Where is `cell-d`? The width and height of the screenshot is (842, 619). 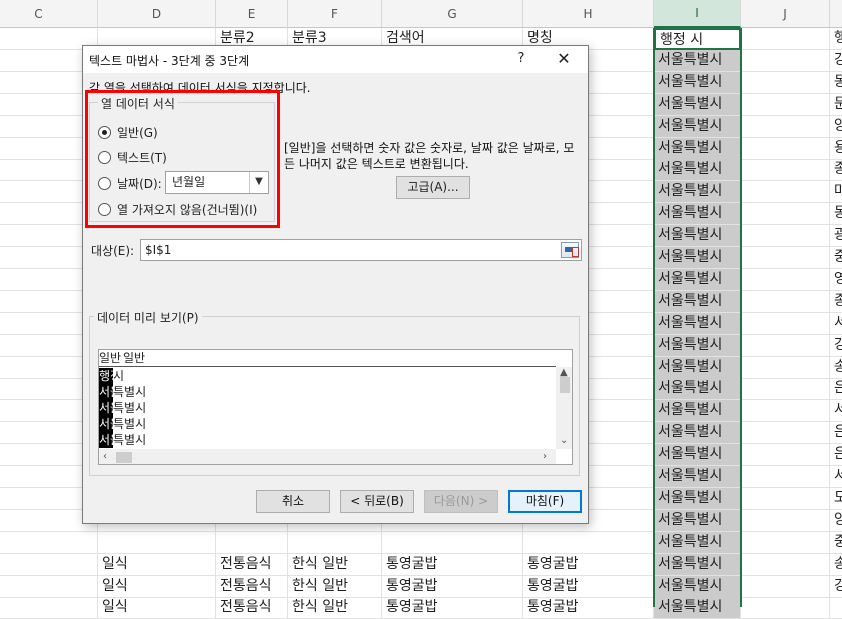
cell-d is located at coordinates (157, 542).